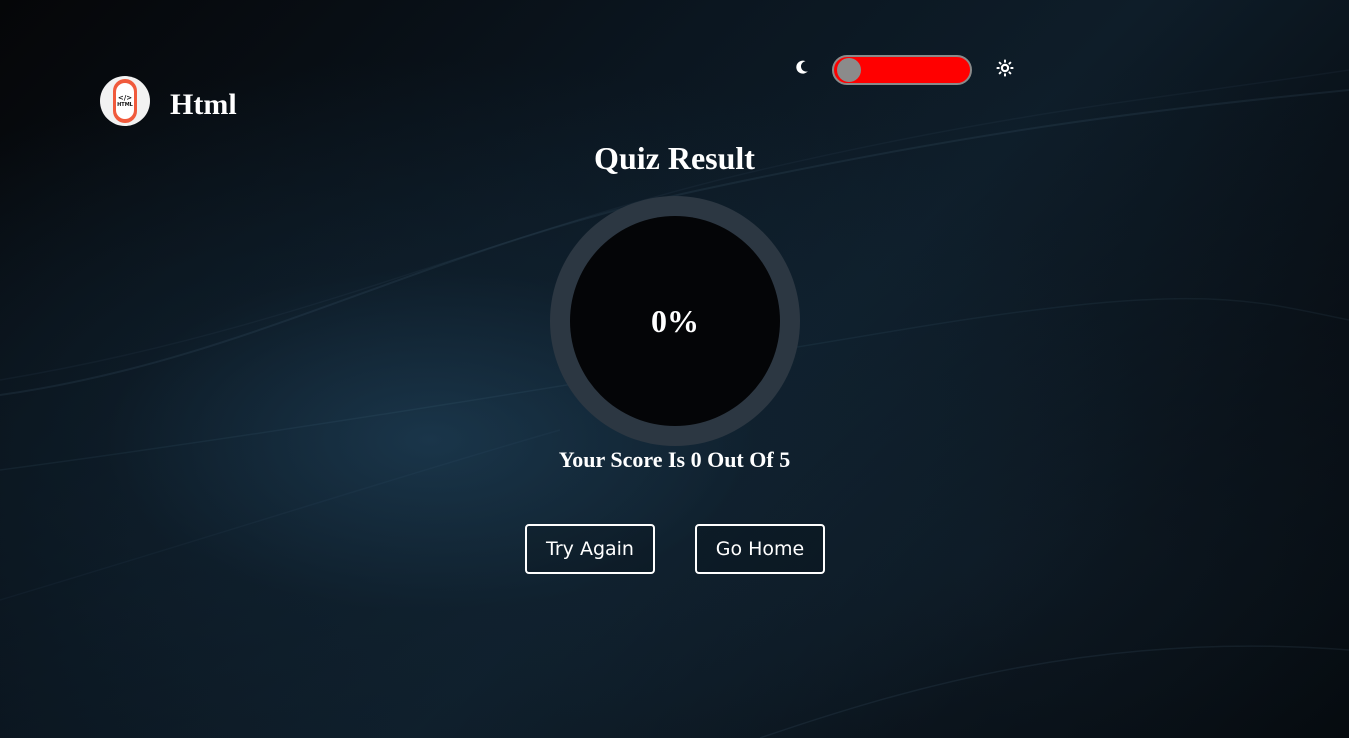  I want to click on score-progress-ring: 0%, so click(675, 321).